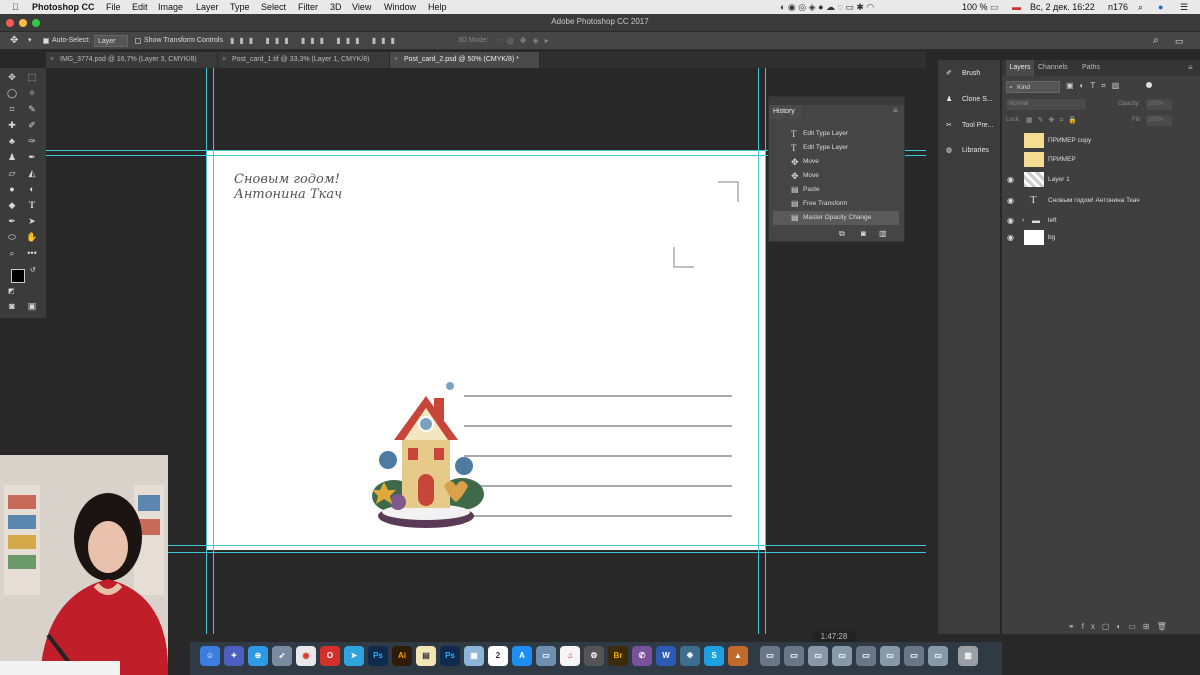  Describe the element at coordinates (836, 101) in the screenshot. I see `history-panel-grip` at that location.